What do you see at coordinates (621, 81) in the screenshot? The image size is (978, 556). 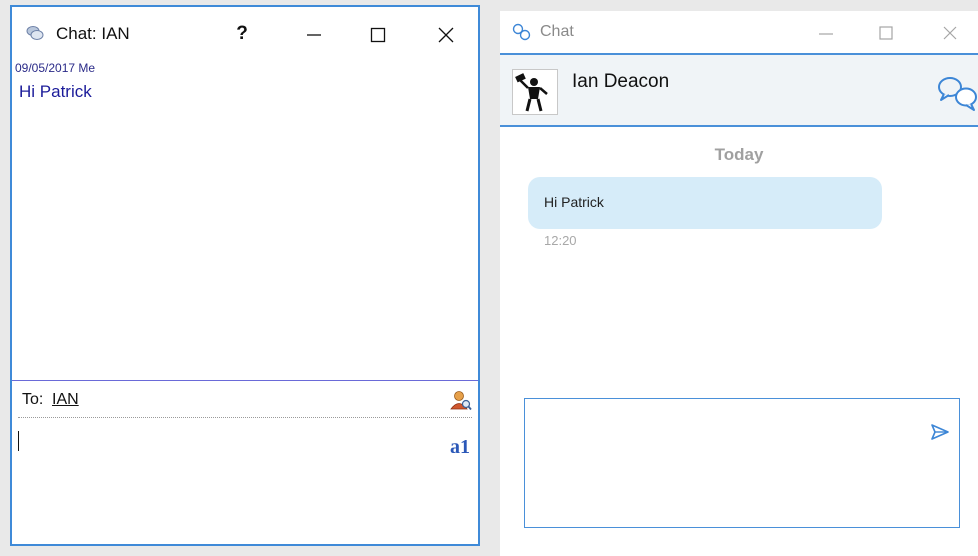 I see `contact-name: Ian Deacon` at bounding box center [621, 81].